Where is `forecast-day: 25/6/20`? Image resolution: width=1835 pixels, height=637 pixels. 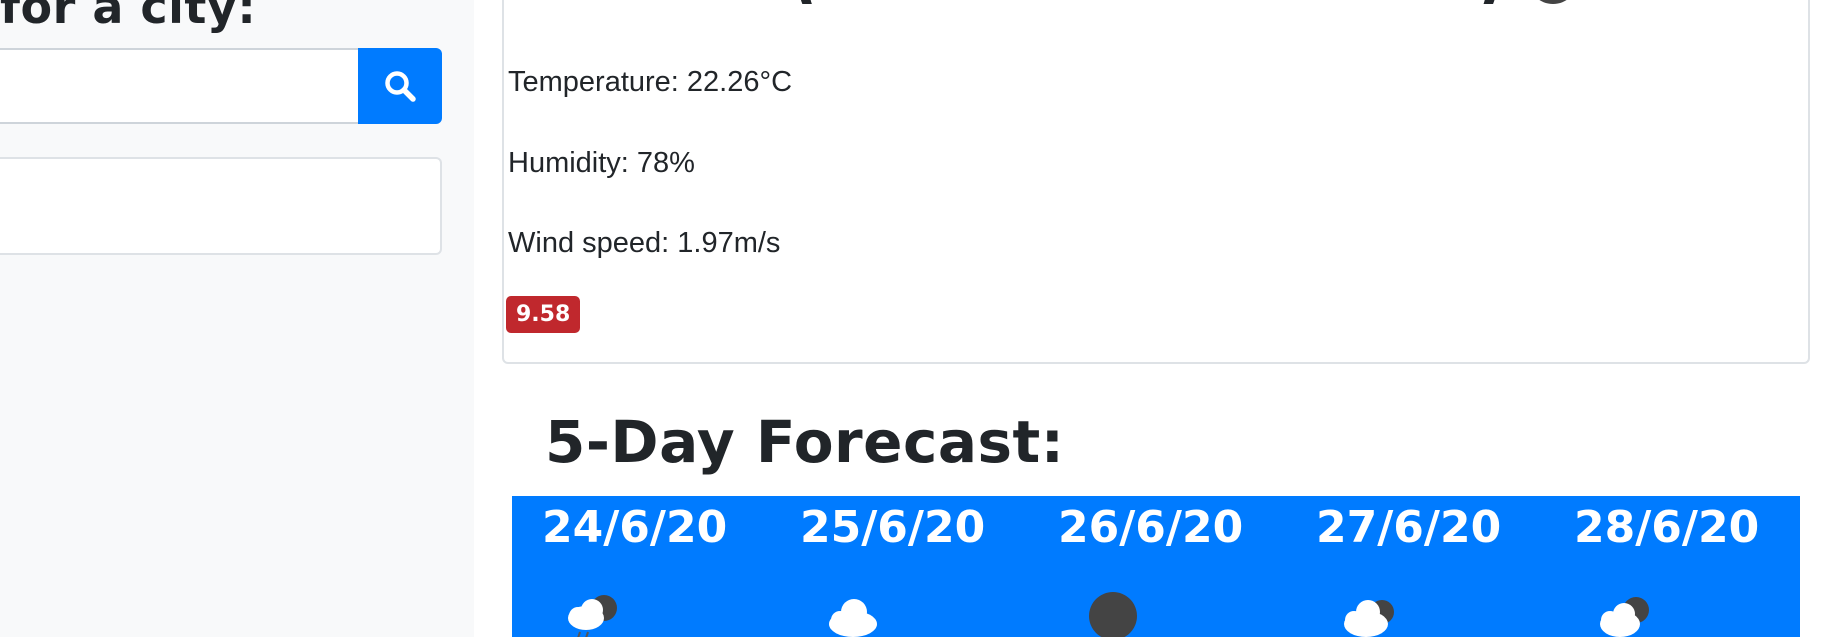
forecast-day: 25/6/20 is located at coordinates (877, 566).